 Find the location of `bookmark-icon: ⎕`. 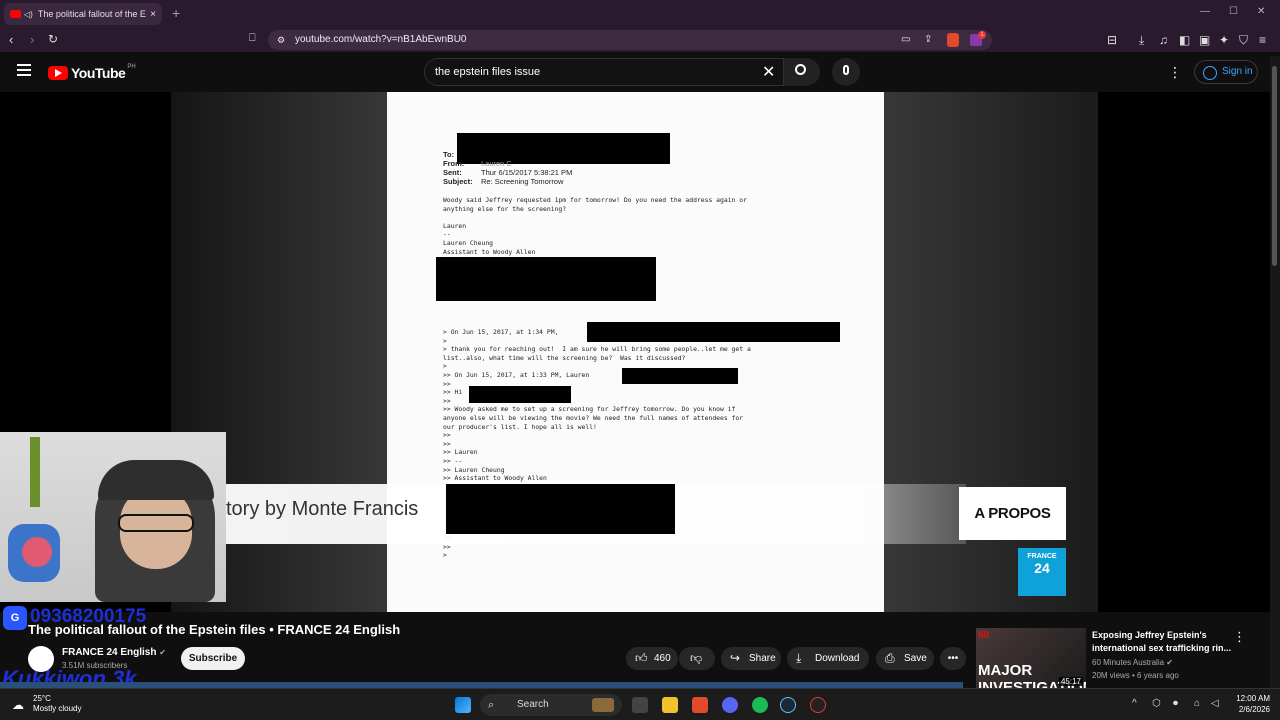

bookmark-icon: ⎕ is located at coordinates (252, 38).